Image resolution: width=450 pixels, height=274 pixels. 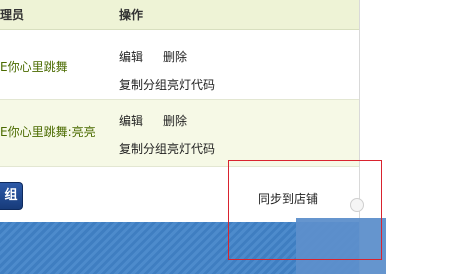 What do you see at coordinates (11, 196) in the screenshot?
I see `group-button: 组` at bounding box center [11, 196].